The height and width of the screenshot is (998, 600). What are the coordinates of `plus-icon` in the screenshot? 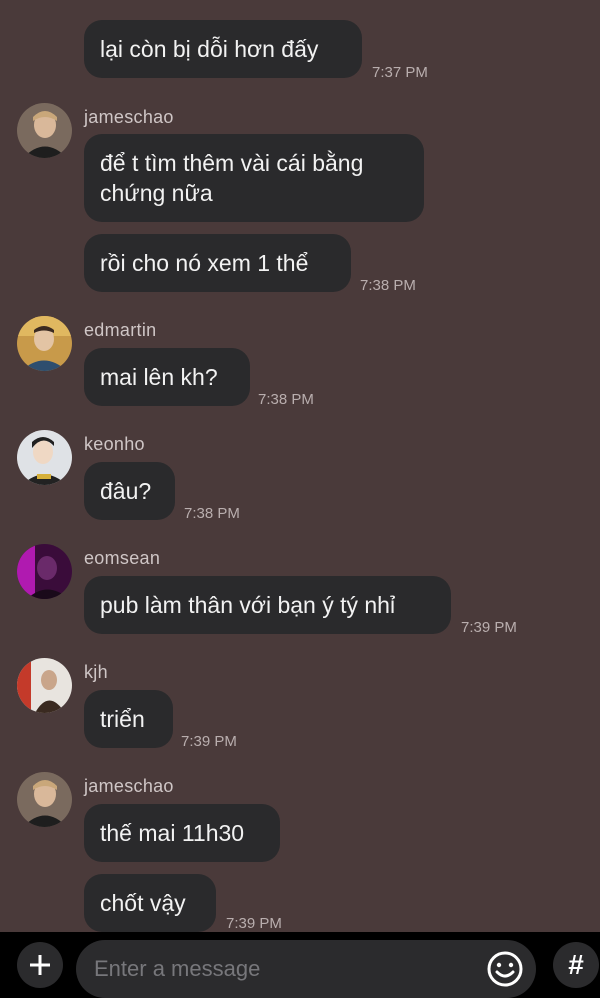 It's located at (40, 965).